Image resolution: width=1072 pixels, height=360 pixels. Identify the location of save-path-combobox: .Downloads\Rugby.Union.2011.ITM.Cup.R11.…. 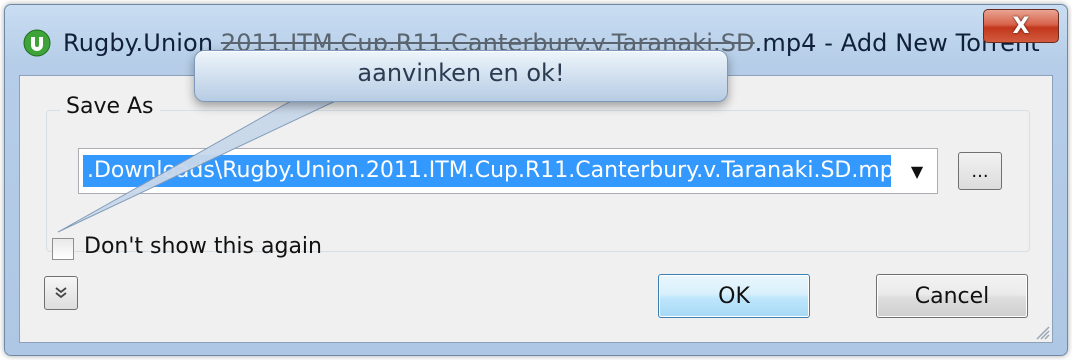
(508, 171).